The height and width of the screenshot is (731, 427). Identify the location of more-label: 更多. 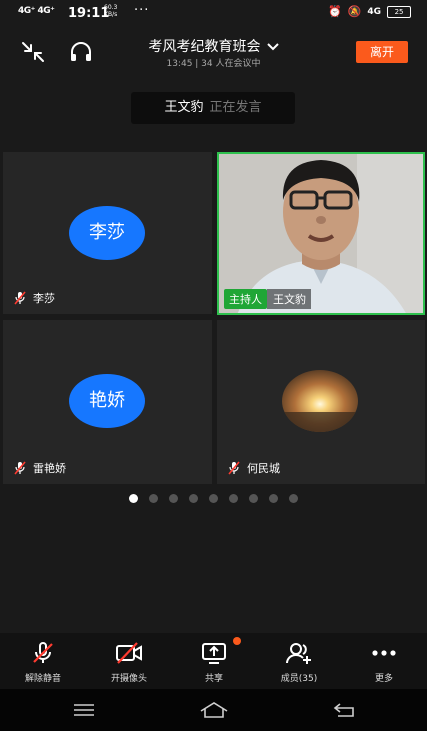
(383, 679).